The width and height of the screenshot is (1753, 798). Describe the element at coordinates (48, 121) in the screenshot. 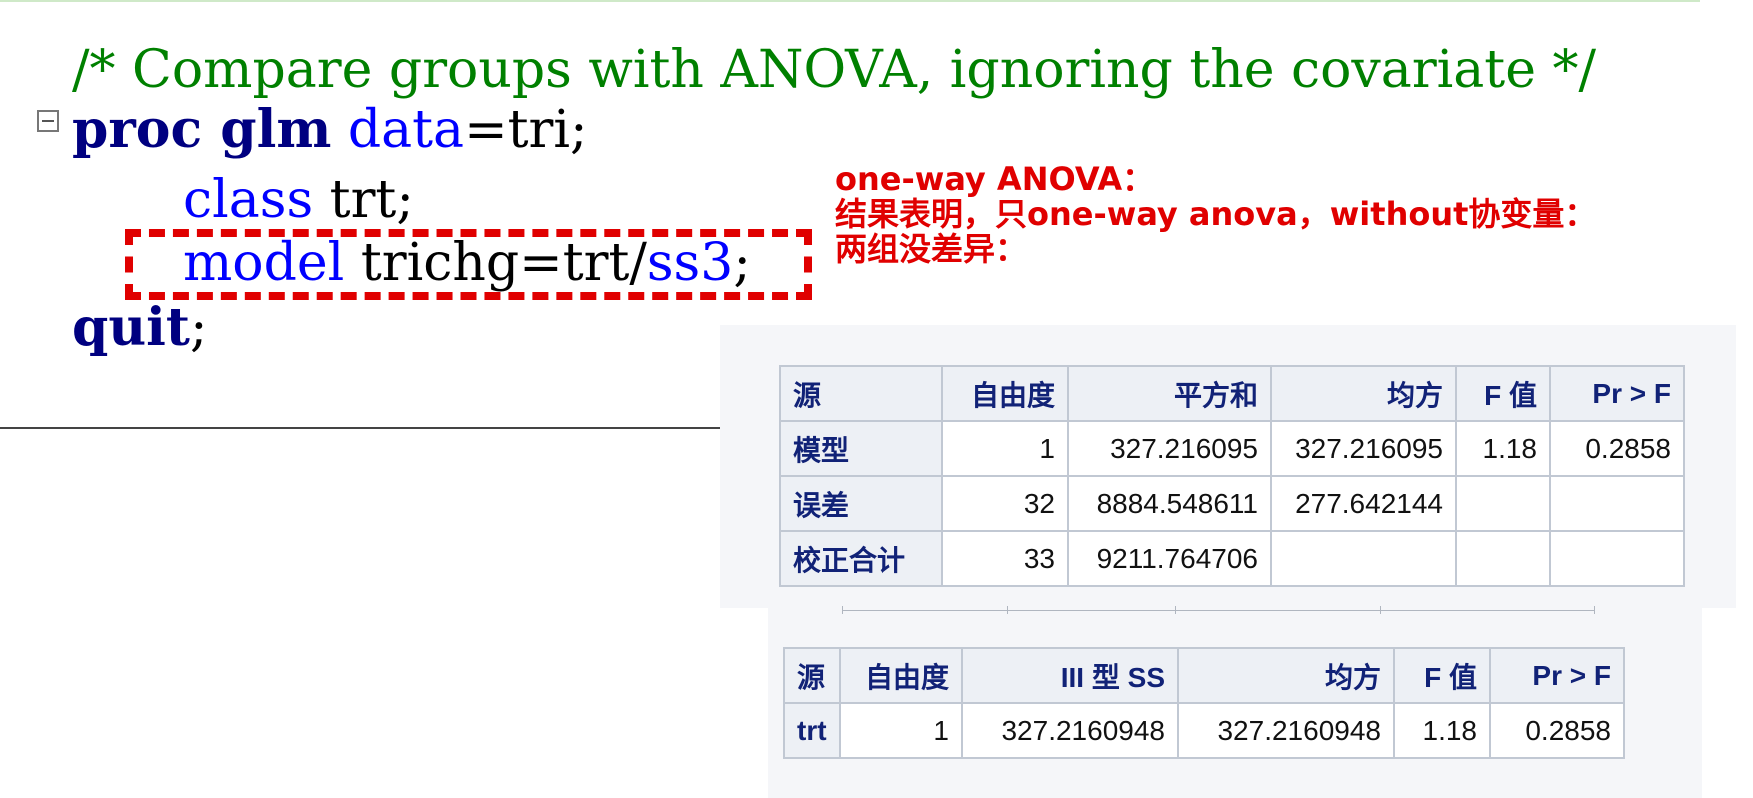

I see `fold-collapse-icon` at that location.